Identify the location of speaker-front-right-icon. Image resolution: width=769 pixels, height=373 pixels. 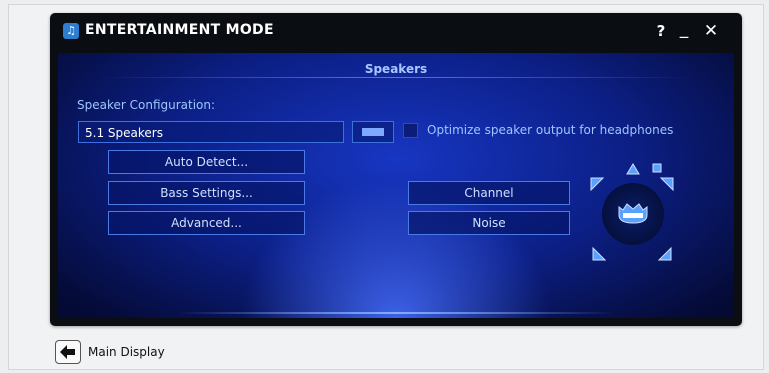
(667, 184).